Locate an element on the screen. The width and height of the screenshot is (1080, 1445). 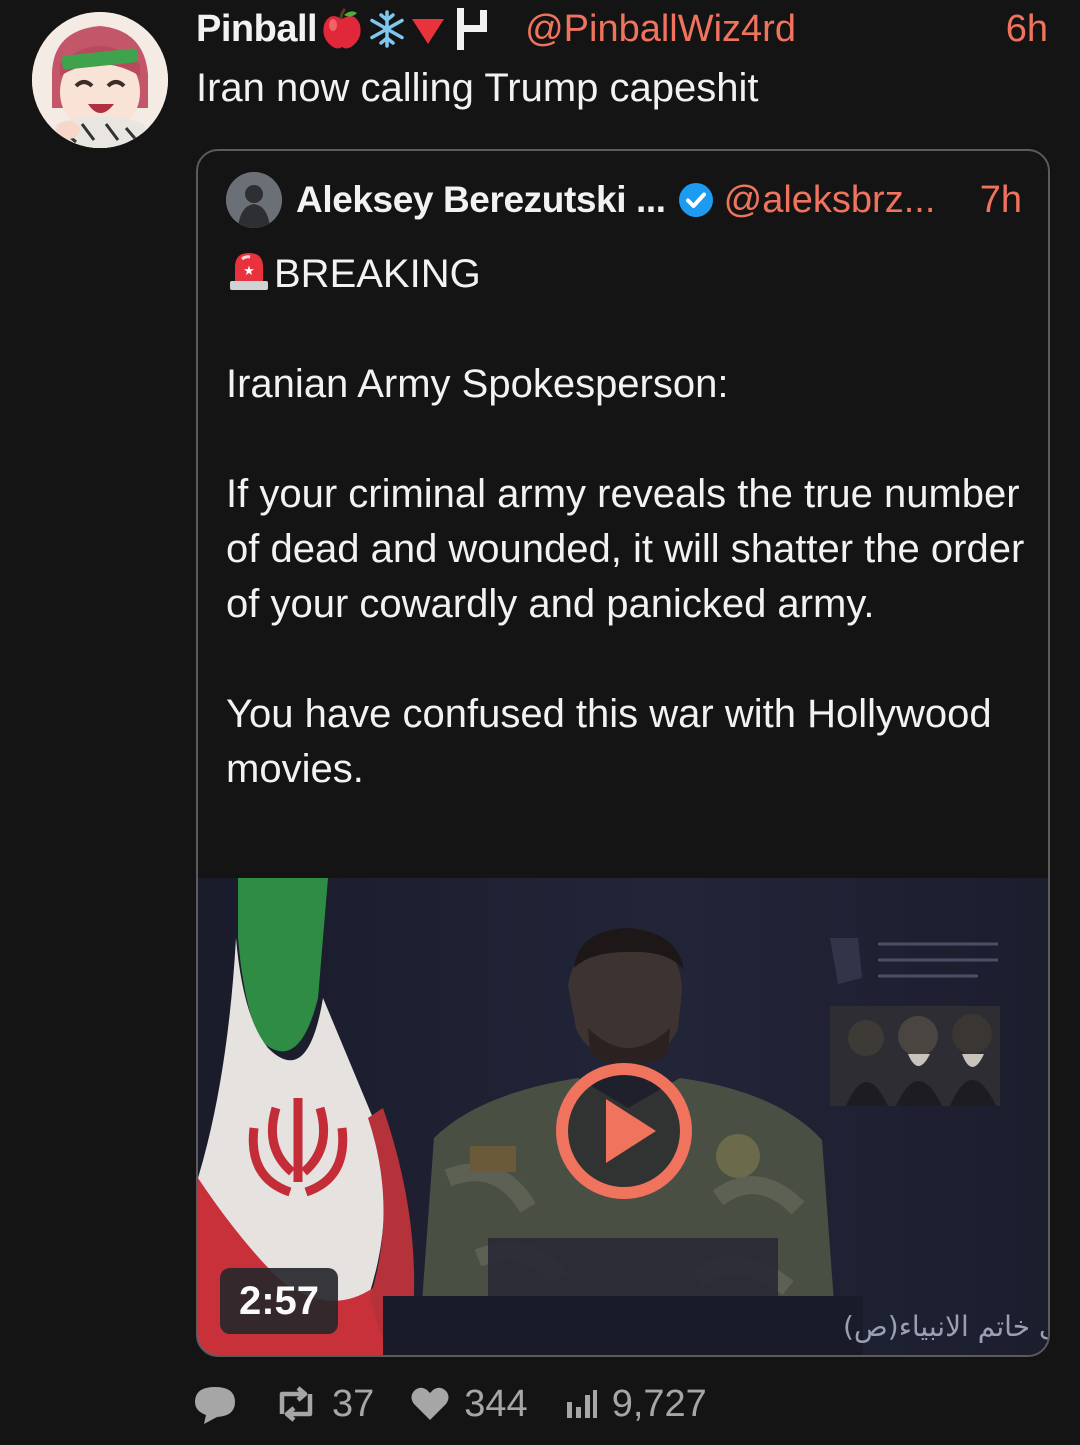
post-actions-bar: 37 344 9,727 is located at coordinates (449, 1404).